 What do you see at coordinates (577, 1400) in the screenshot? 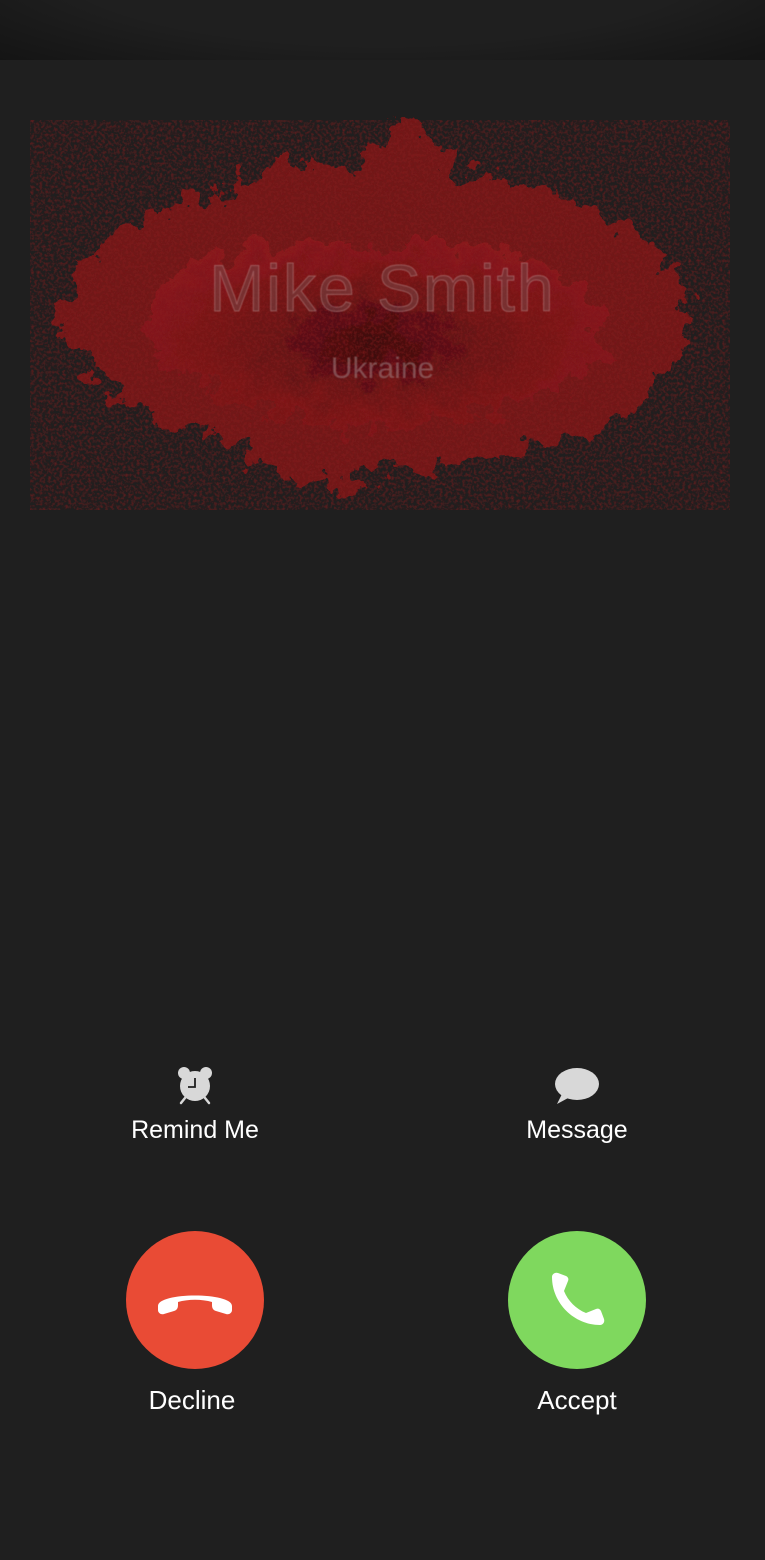
I see `accept-label: Accept` at bounding box center [577, 1400].